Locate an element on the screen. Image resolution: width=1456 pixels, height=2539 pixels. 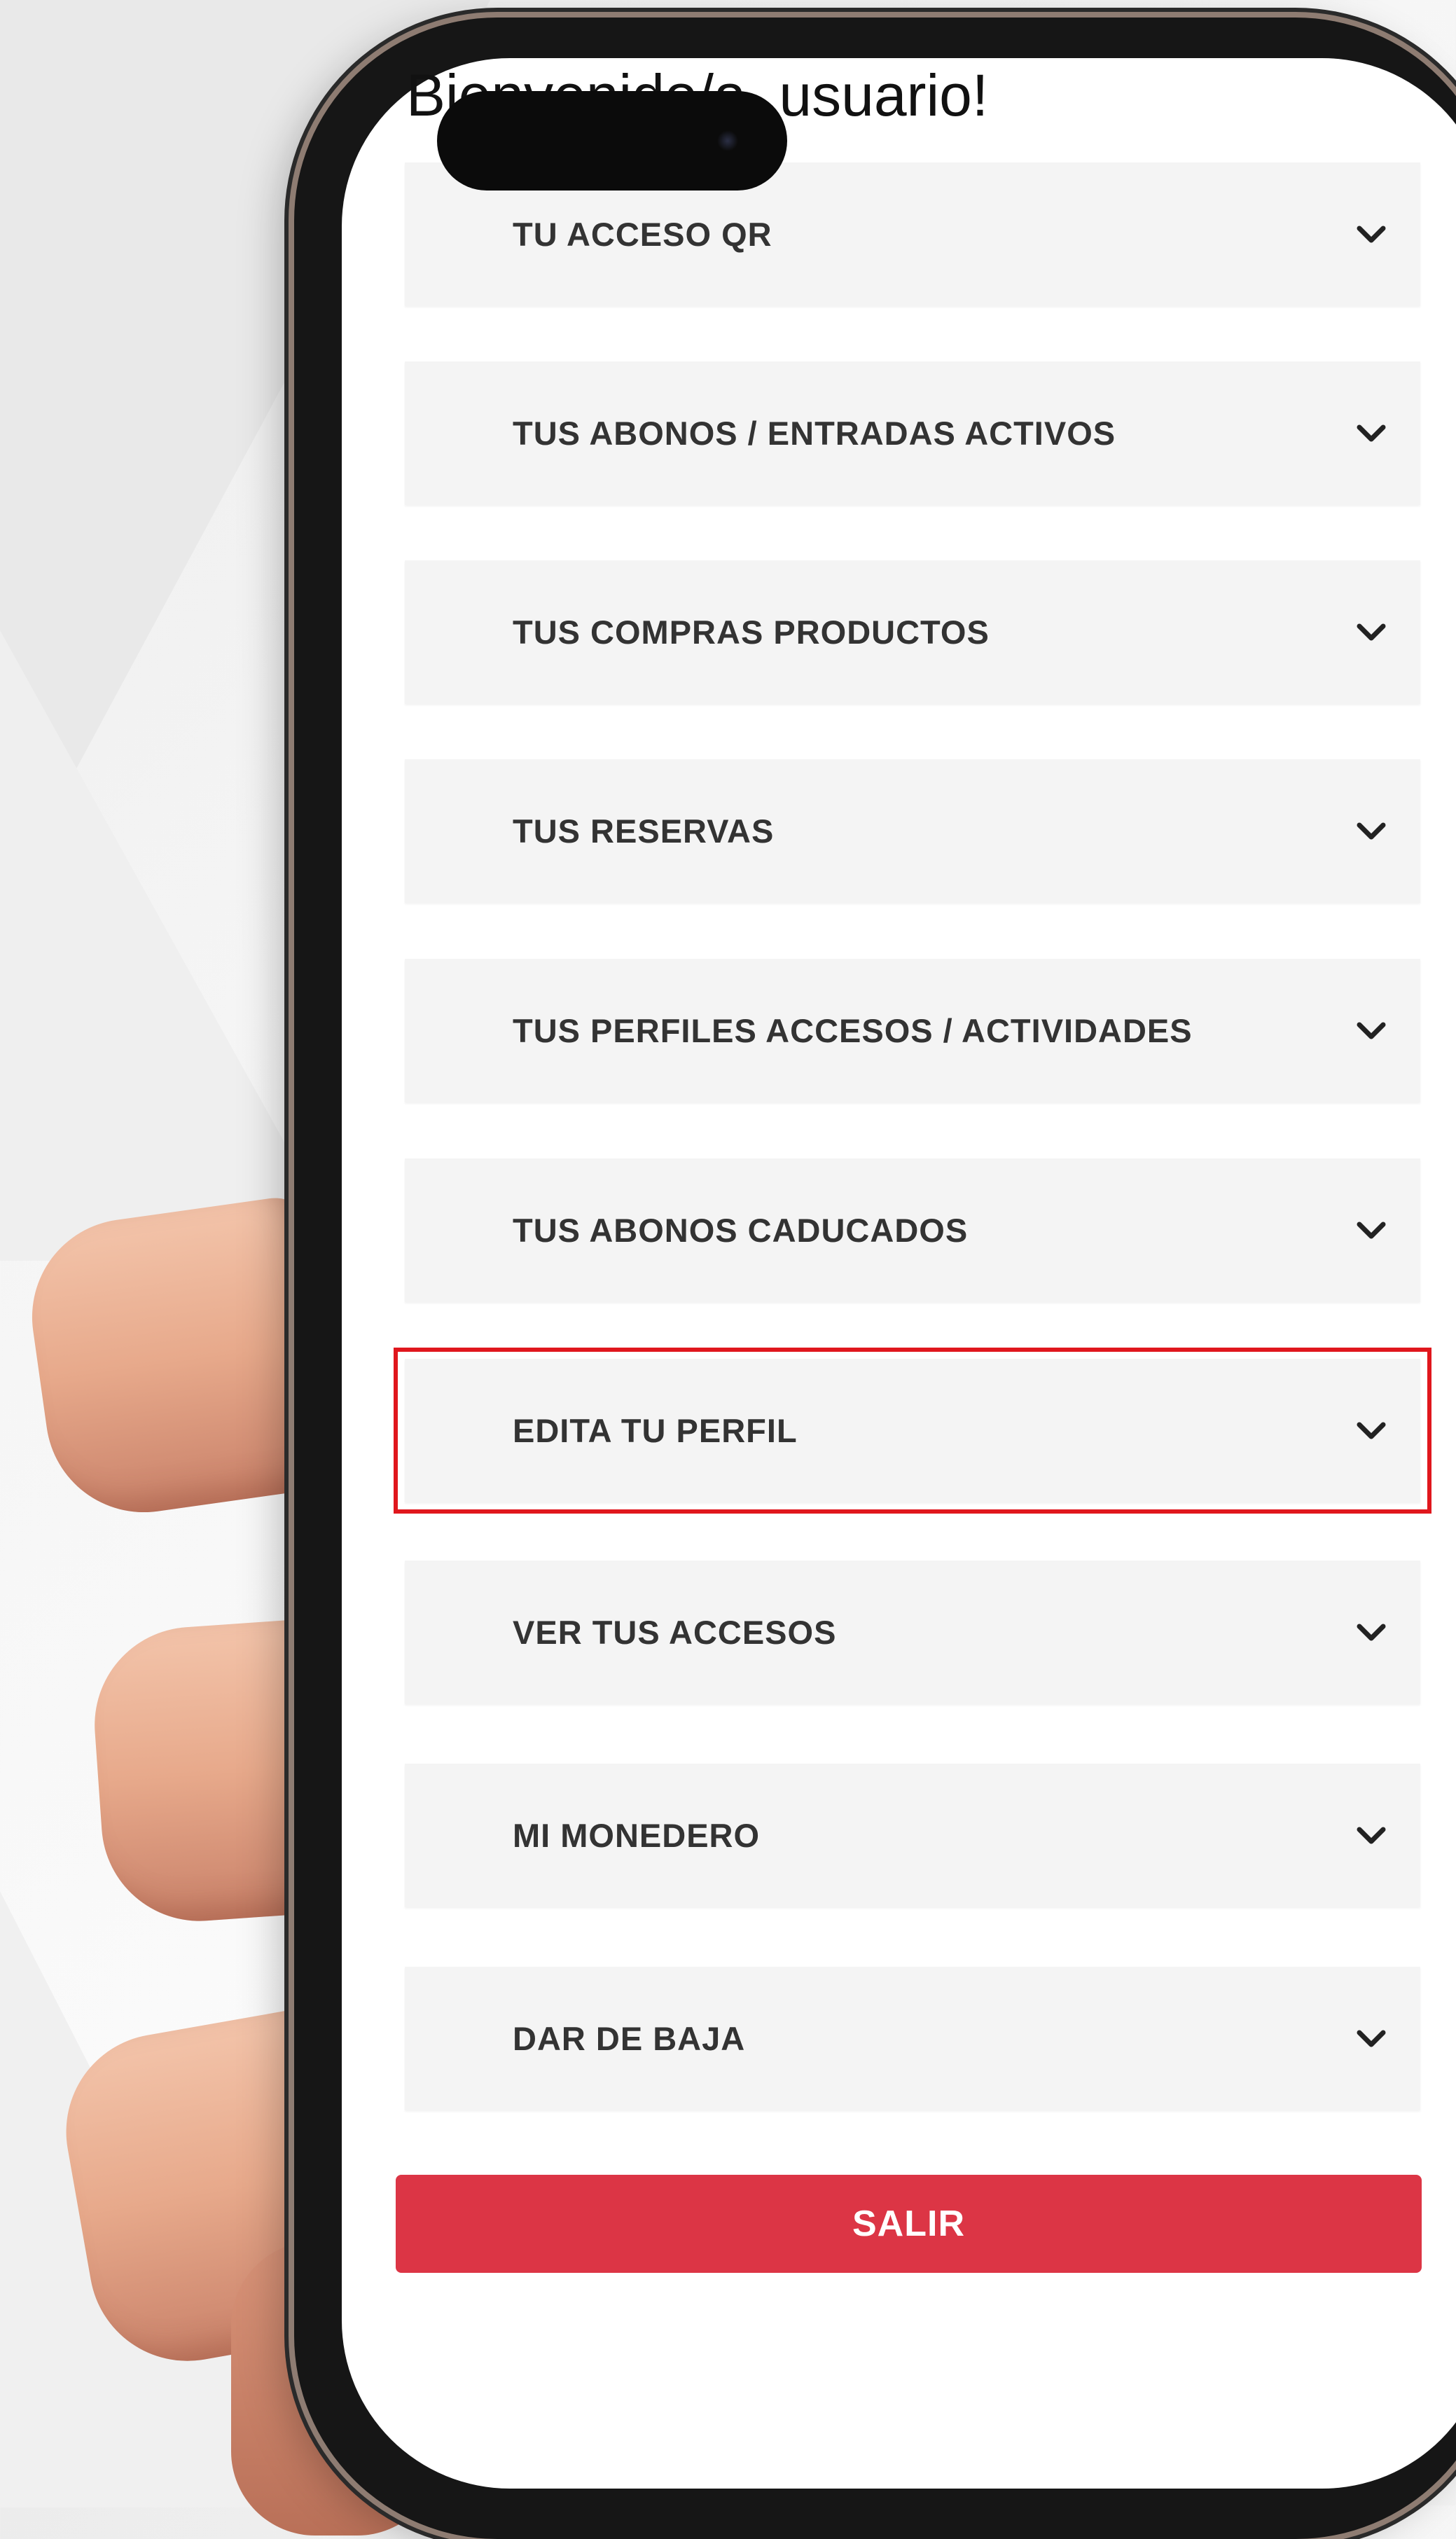
menu-item-tus-reservas: TUS RESERVAS is located at coordinates (913, 831).